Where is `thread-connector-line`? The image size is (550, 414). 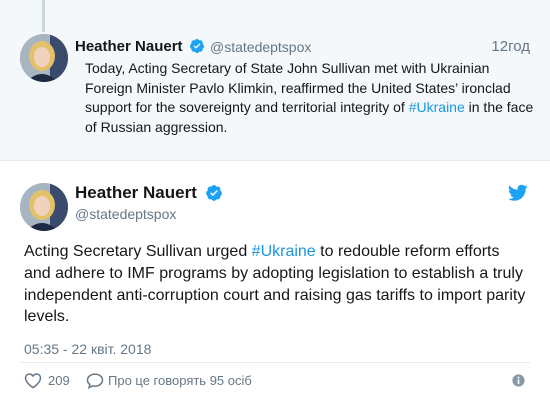 thread-connector-line is located at coordinates (43, 16).